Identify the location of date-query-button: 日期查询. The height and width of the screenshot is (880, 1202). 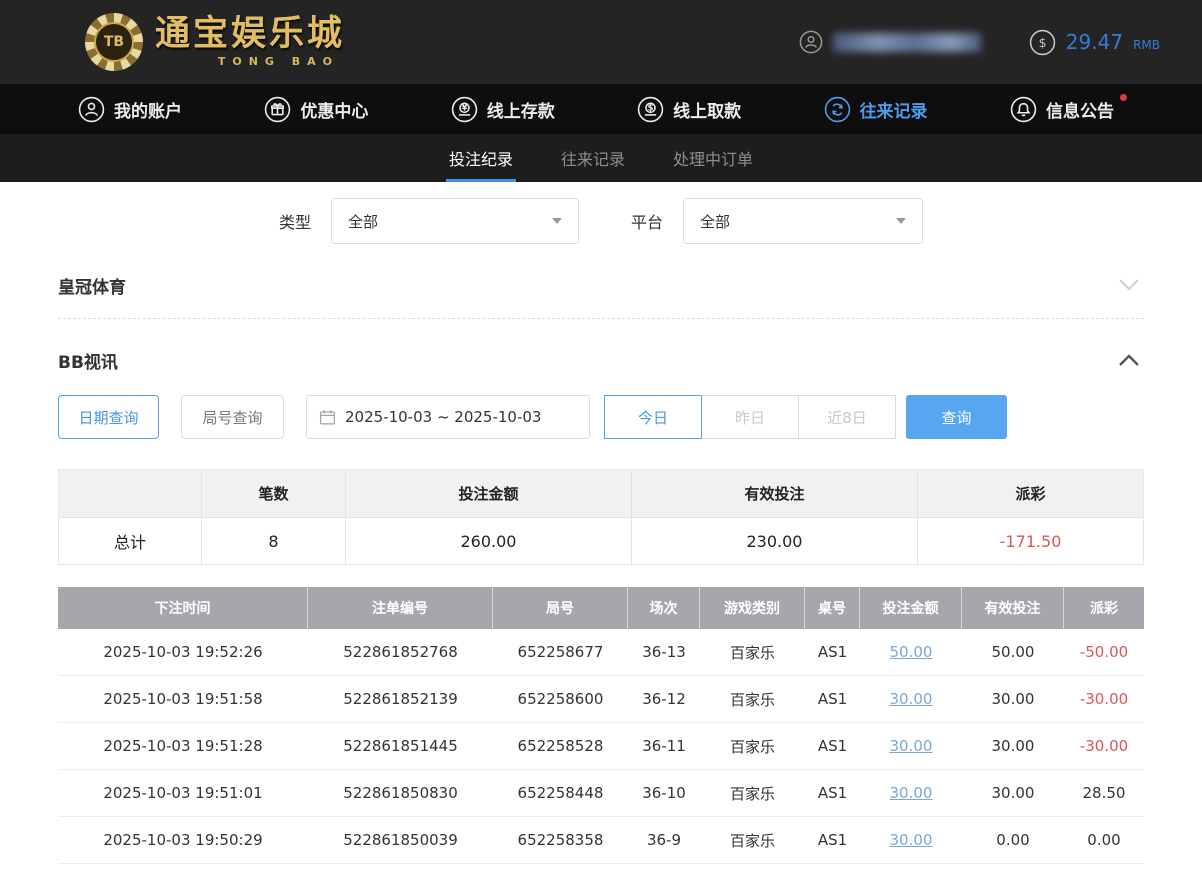
(108, 417).